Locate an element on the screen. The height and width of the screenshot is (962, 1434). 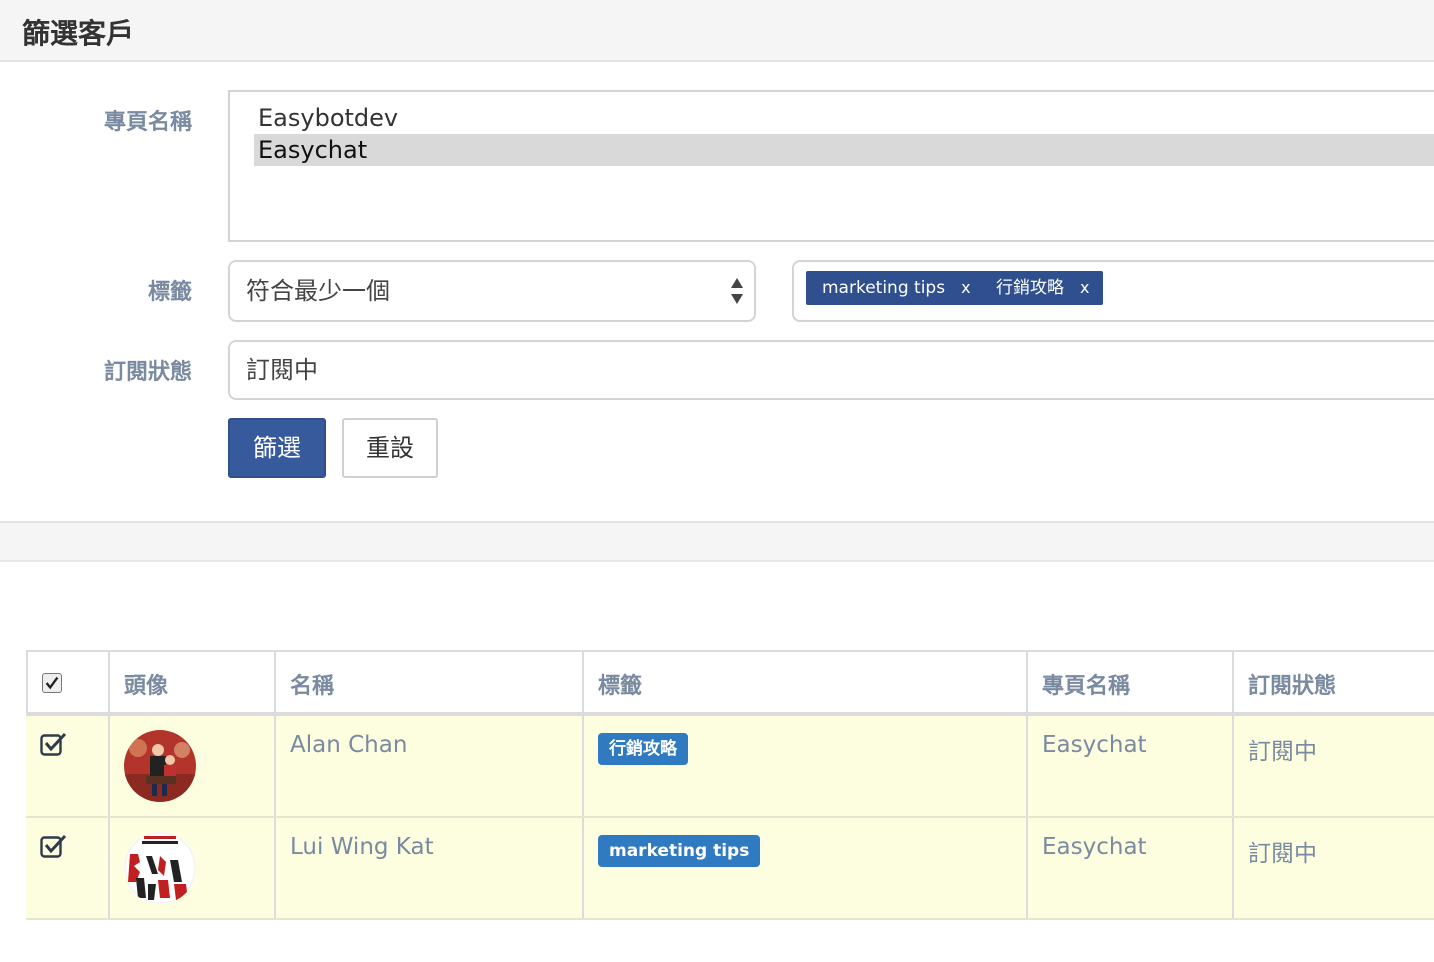
row-tags-cell: 行銷攻略 is located at coordinates (805, 766).